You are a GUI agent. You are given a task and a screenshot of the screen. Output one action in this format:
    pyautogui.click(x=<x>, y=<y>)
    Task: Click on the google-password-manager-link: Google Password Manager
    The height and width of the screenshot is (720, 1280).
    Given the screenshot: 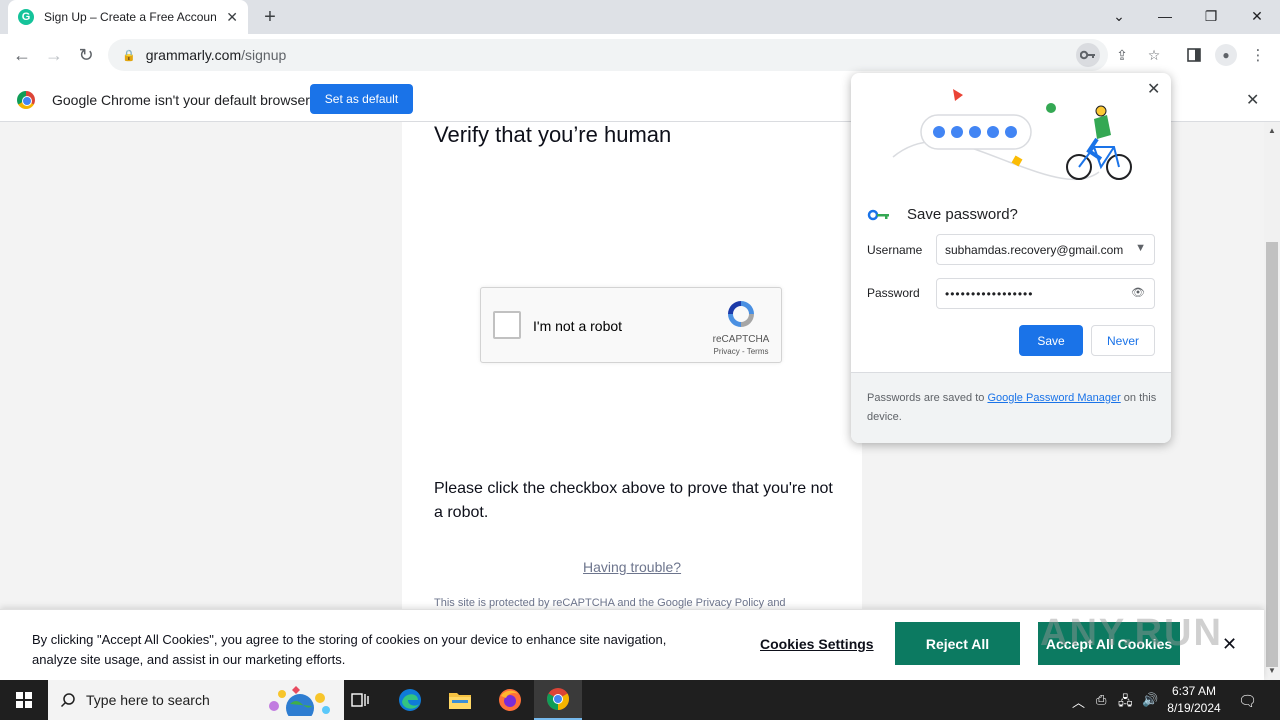 What is the action you would take?
    pyautogui.click(x=1053, y=398)
    